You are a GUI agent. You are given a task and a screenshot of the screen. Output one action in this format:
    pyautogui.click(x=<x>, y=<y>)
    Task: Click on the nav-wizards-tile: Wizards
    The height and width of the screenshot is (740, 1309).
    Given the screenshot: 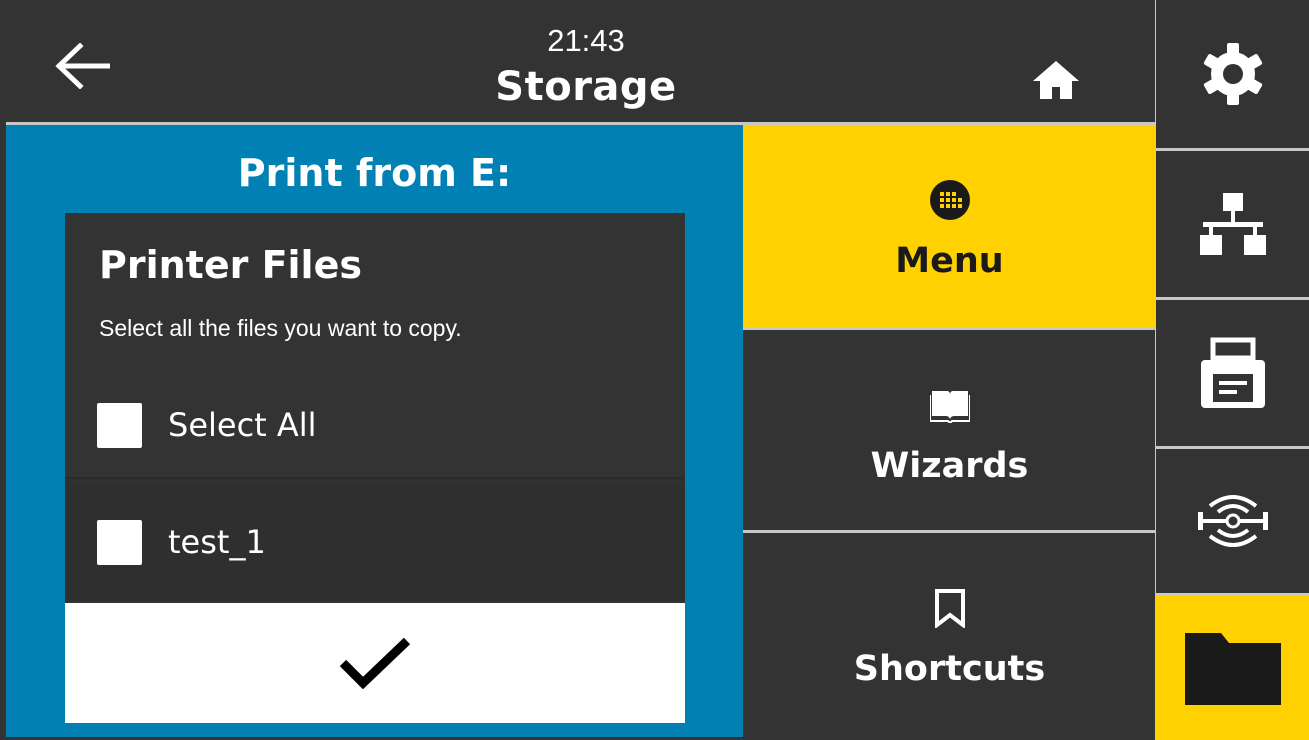 What is the action you would take?
    pyautogui.click(x=949, y=430)
    